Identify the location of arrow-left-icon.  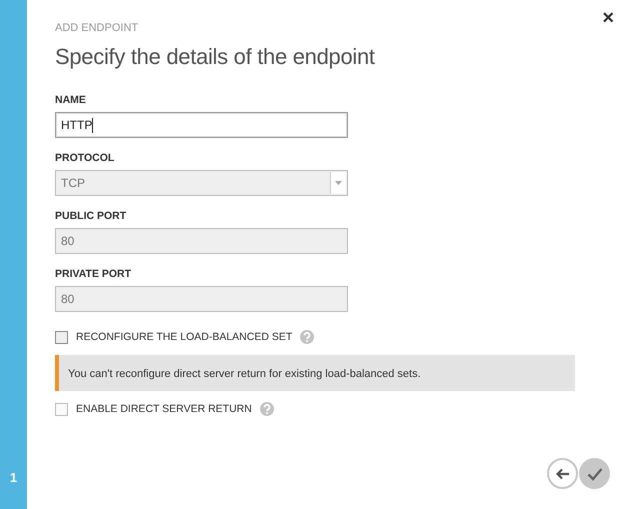
(563, 474).